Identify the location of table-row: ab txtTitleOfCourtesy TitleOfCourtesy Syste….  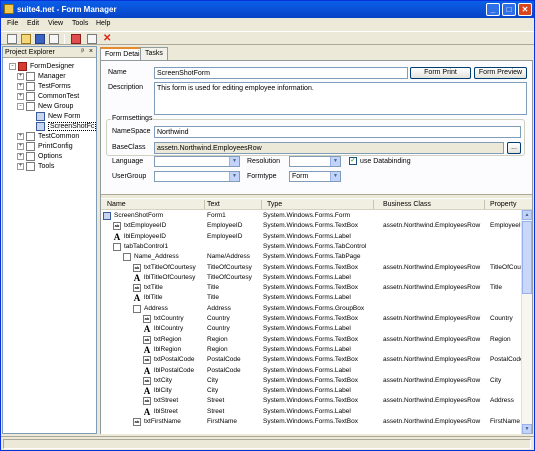
(311, 268).